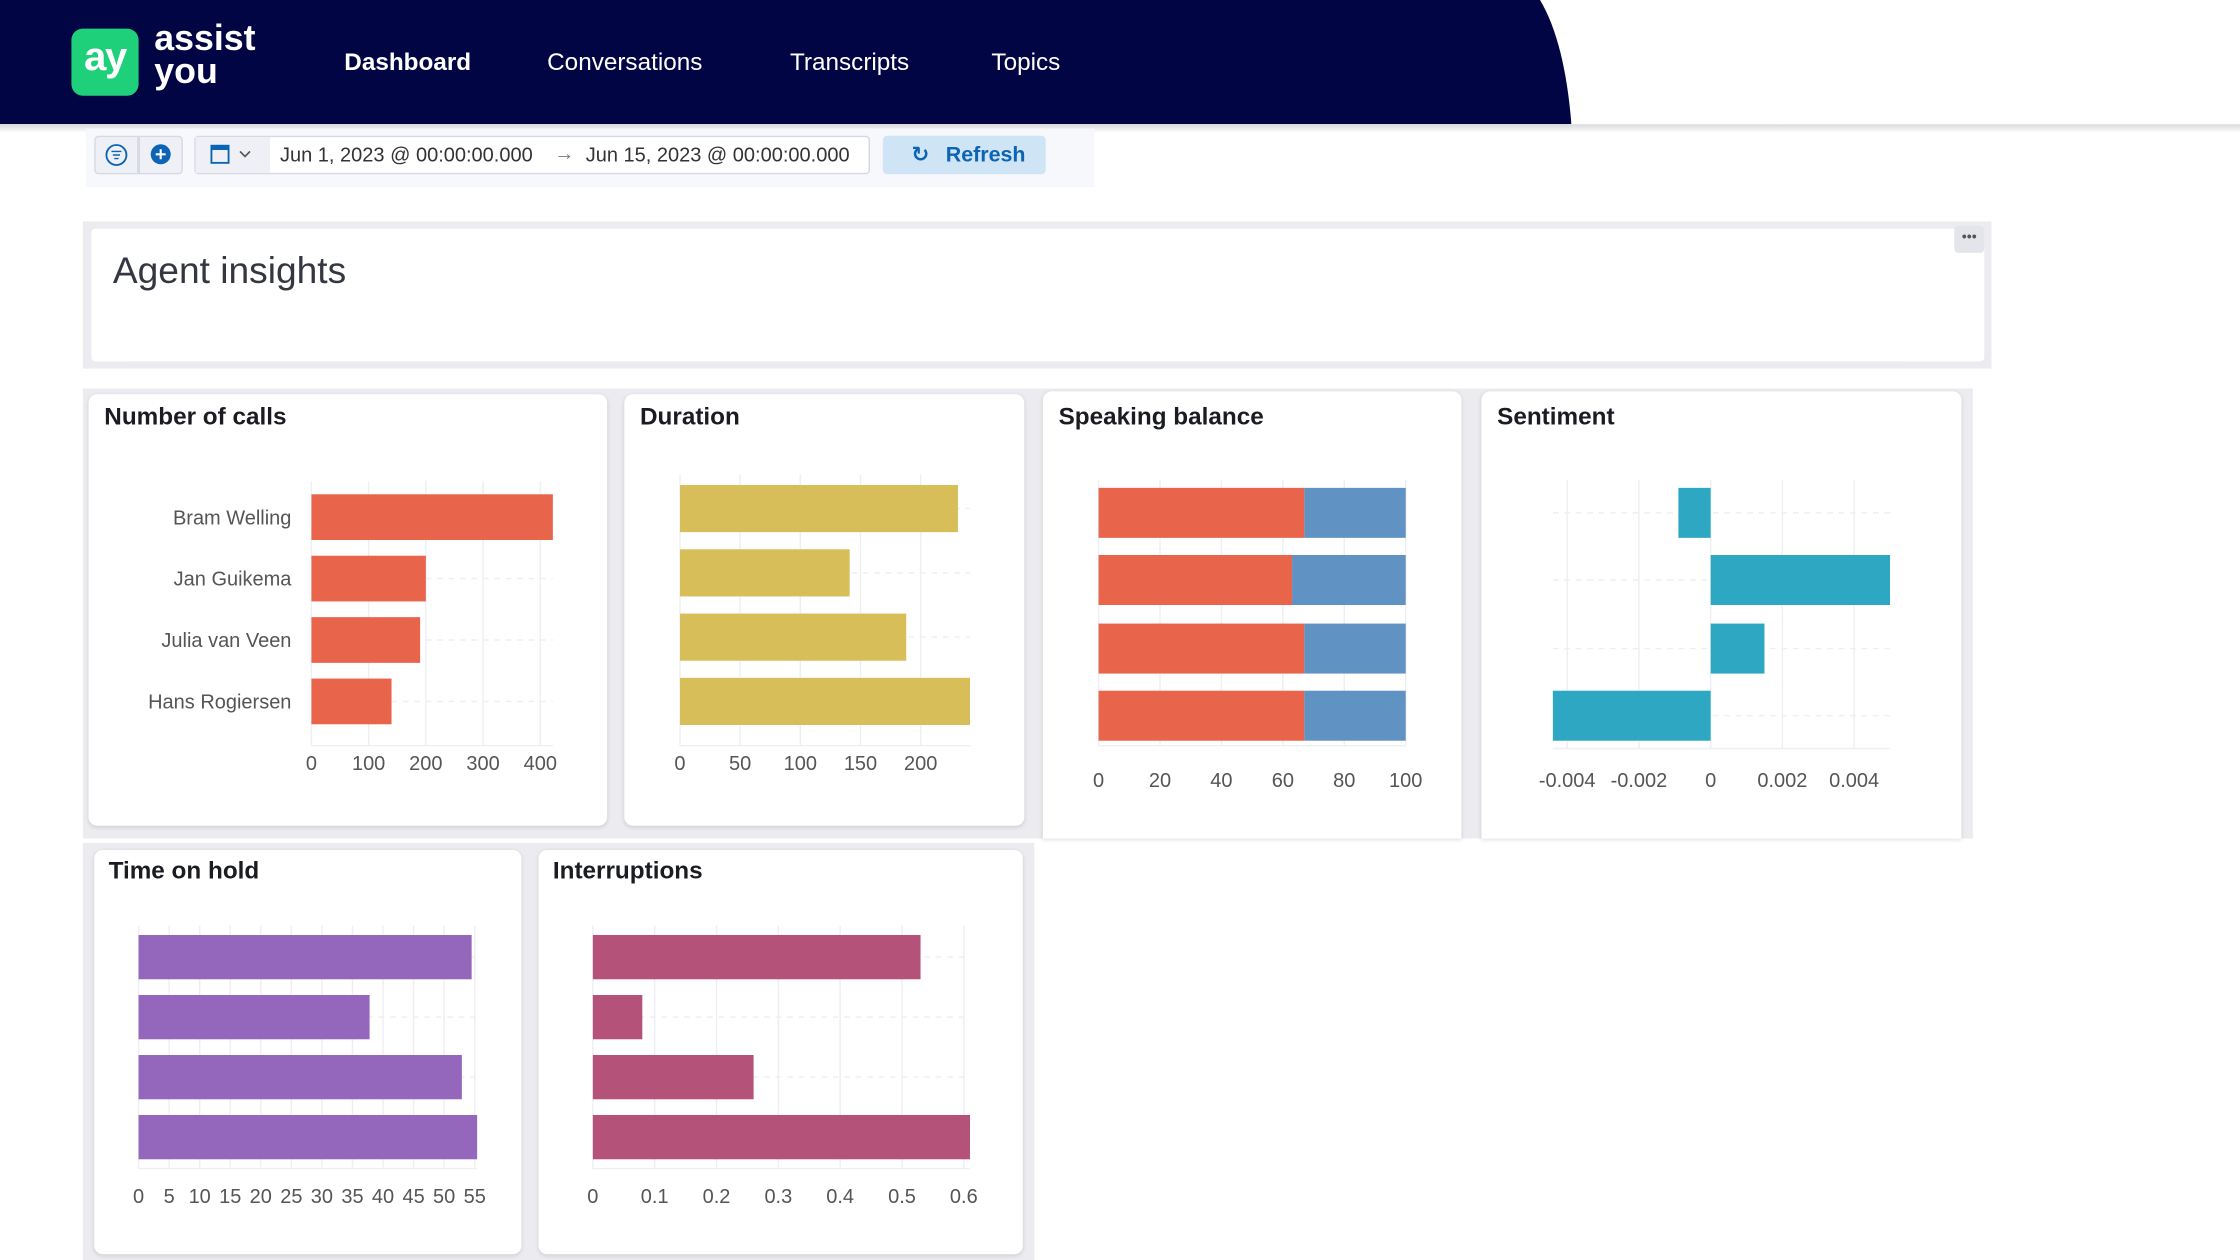 The width and height of the screenshot is (2240, 1260). What do you see at coordinates (482, 764) in the screenshot?
I see `x-tick-label: 300` at bounding box center [482, 764].